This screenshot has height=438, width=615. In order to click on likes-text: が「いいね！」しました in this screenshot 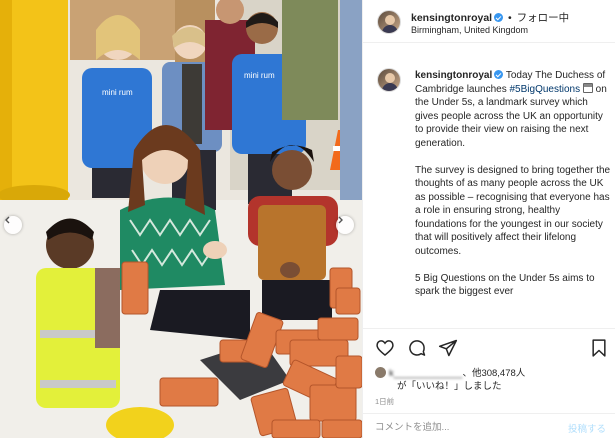, I will do `click(449, 386)`.